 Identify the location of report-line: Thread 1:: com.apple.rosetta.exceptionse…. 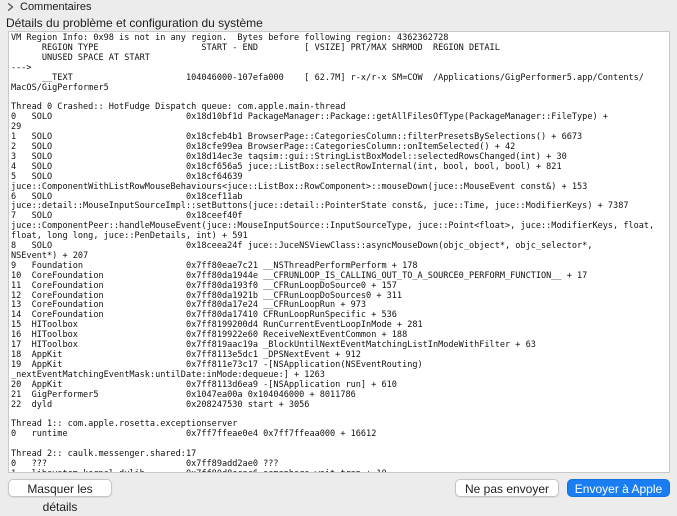
(124, 424).